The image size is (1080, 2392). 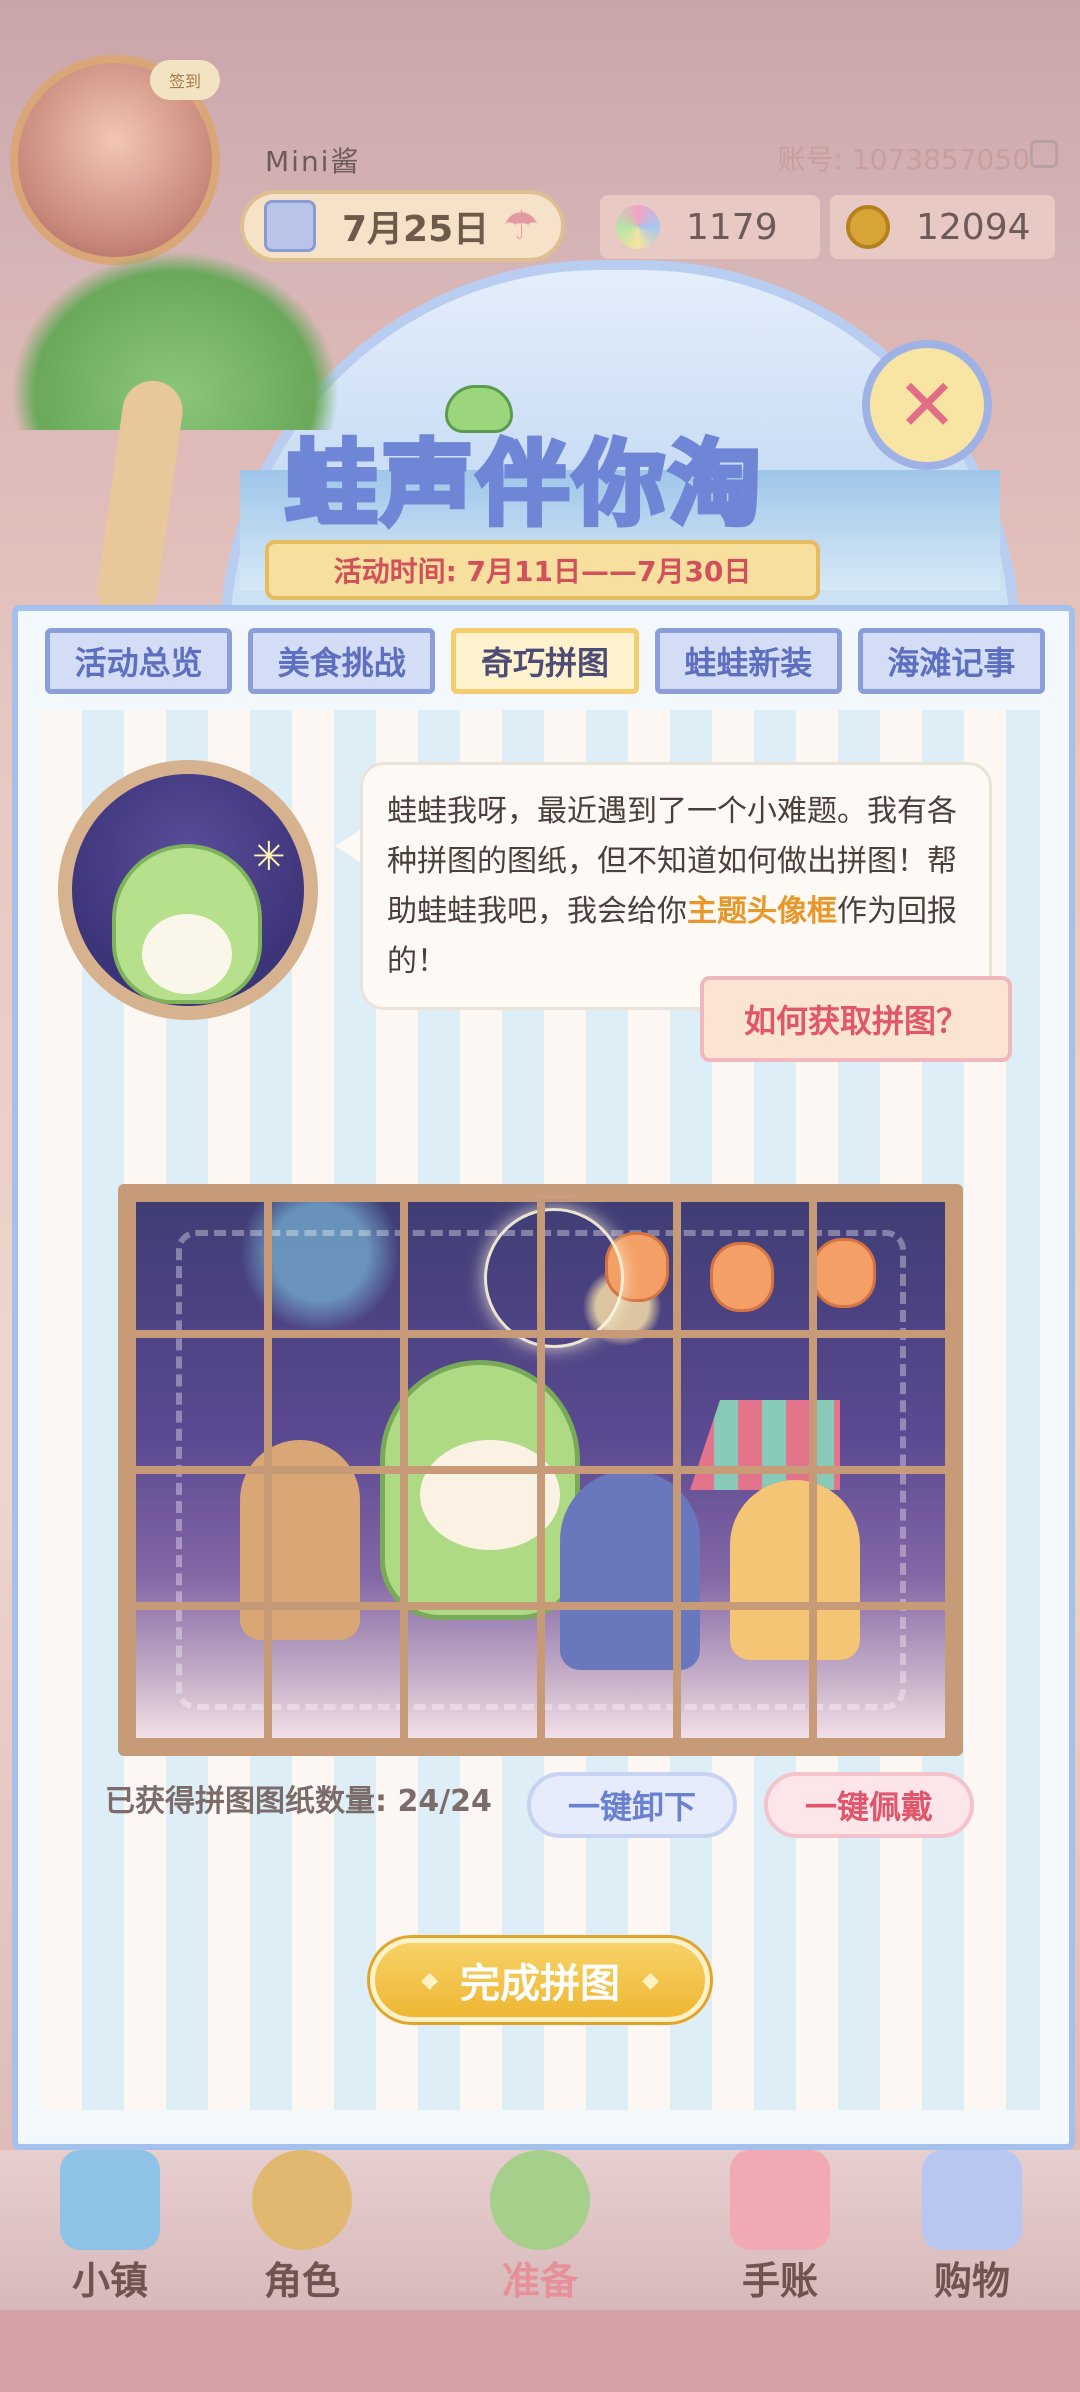 I want to click on dialog-highlight: 主题头像框, so click(x=762, y=911).